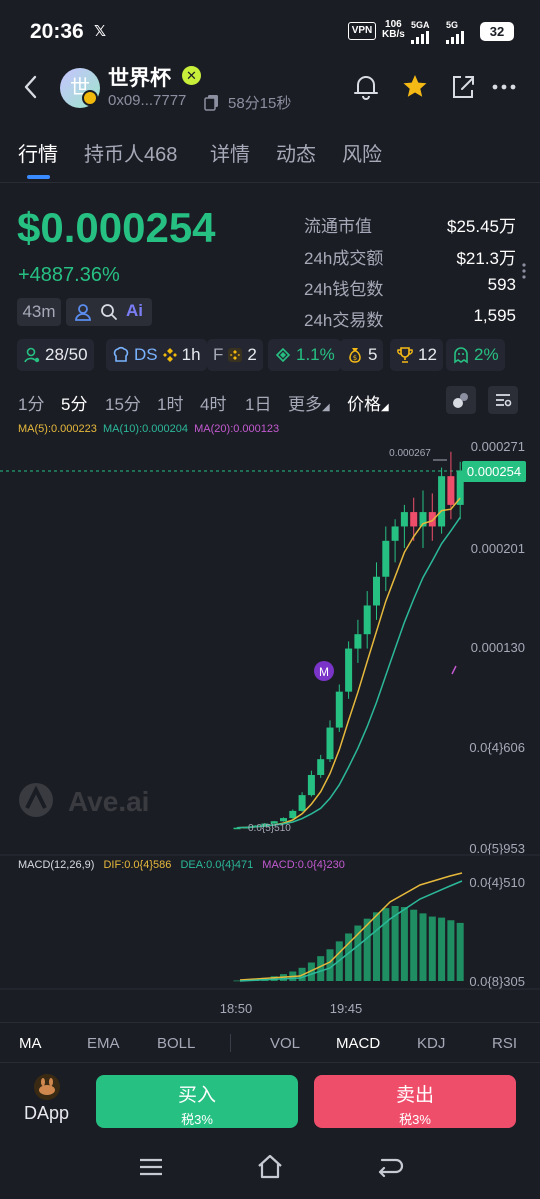  Describe the element at coordinates (503, 400) in the screenshot. I see `chart-settings-button` at that location.